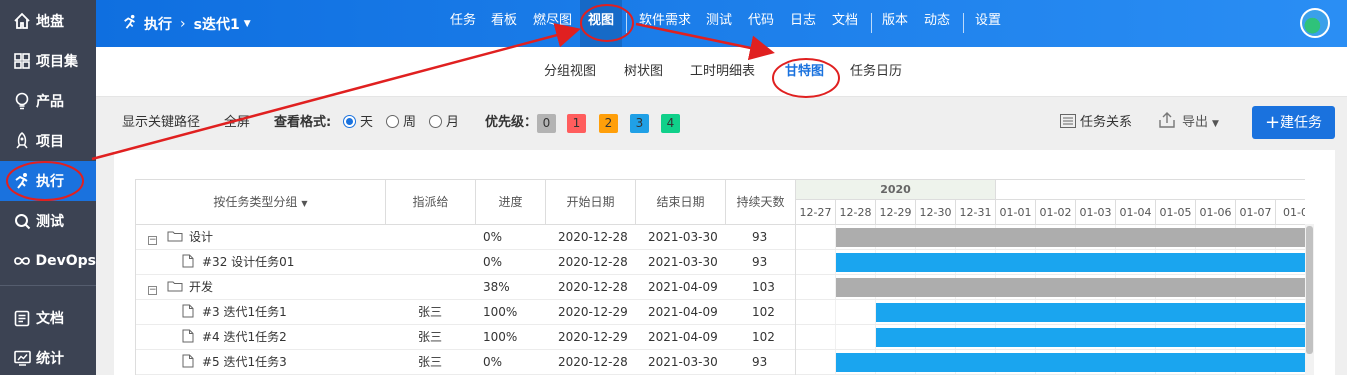 The width and height of the screenshot is (1347, 375). I want to click on sidebar-item-product: 产品, so click(48, 101).